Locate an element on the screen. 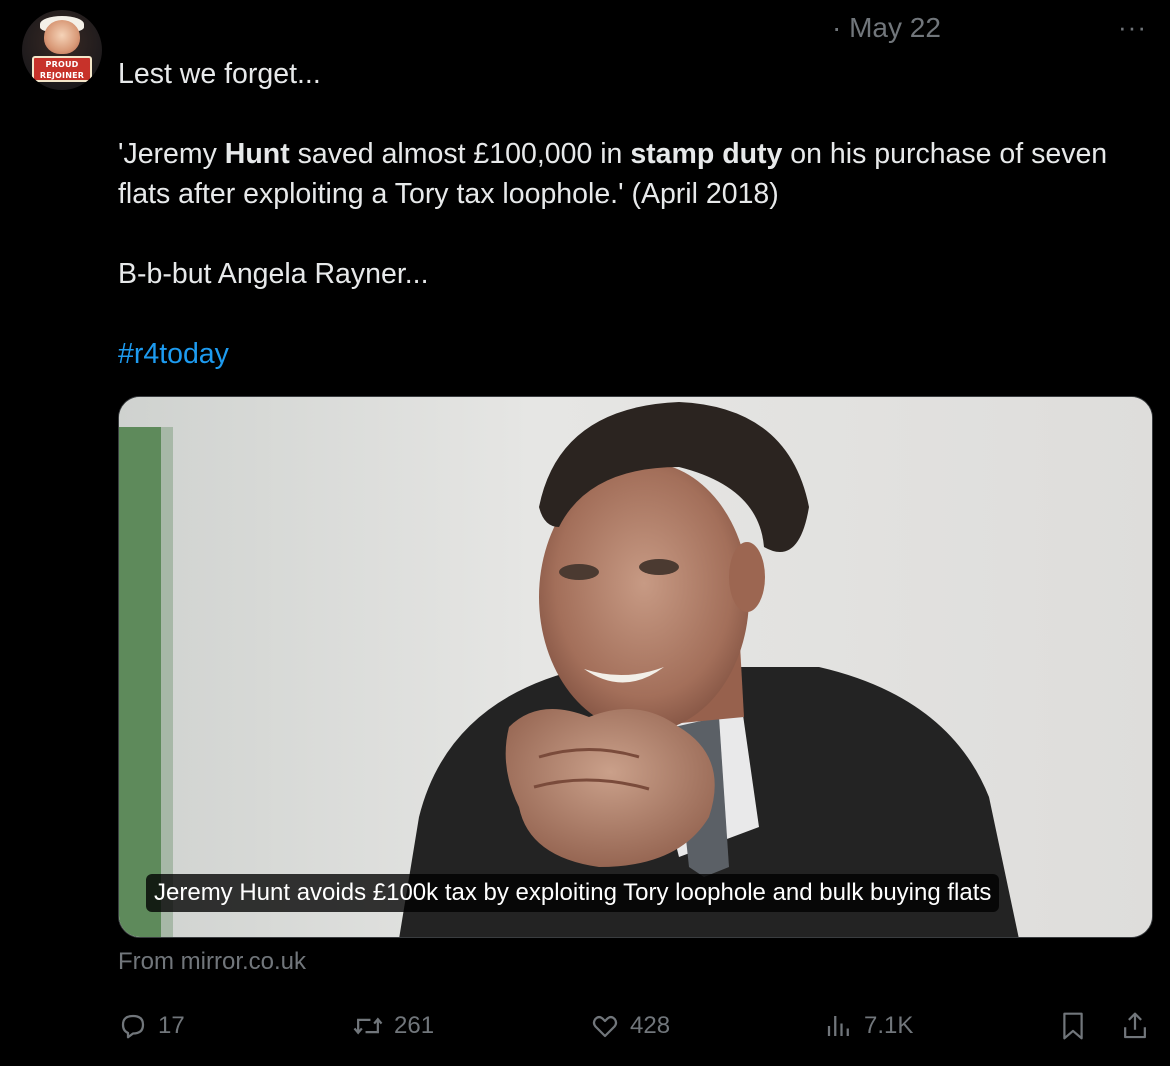 This screenshot has height=1066, width=1170. reply-count: 17 is located at coordinates (171, 1025).